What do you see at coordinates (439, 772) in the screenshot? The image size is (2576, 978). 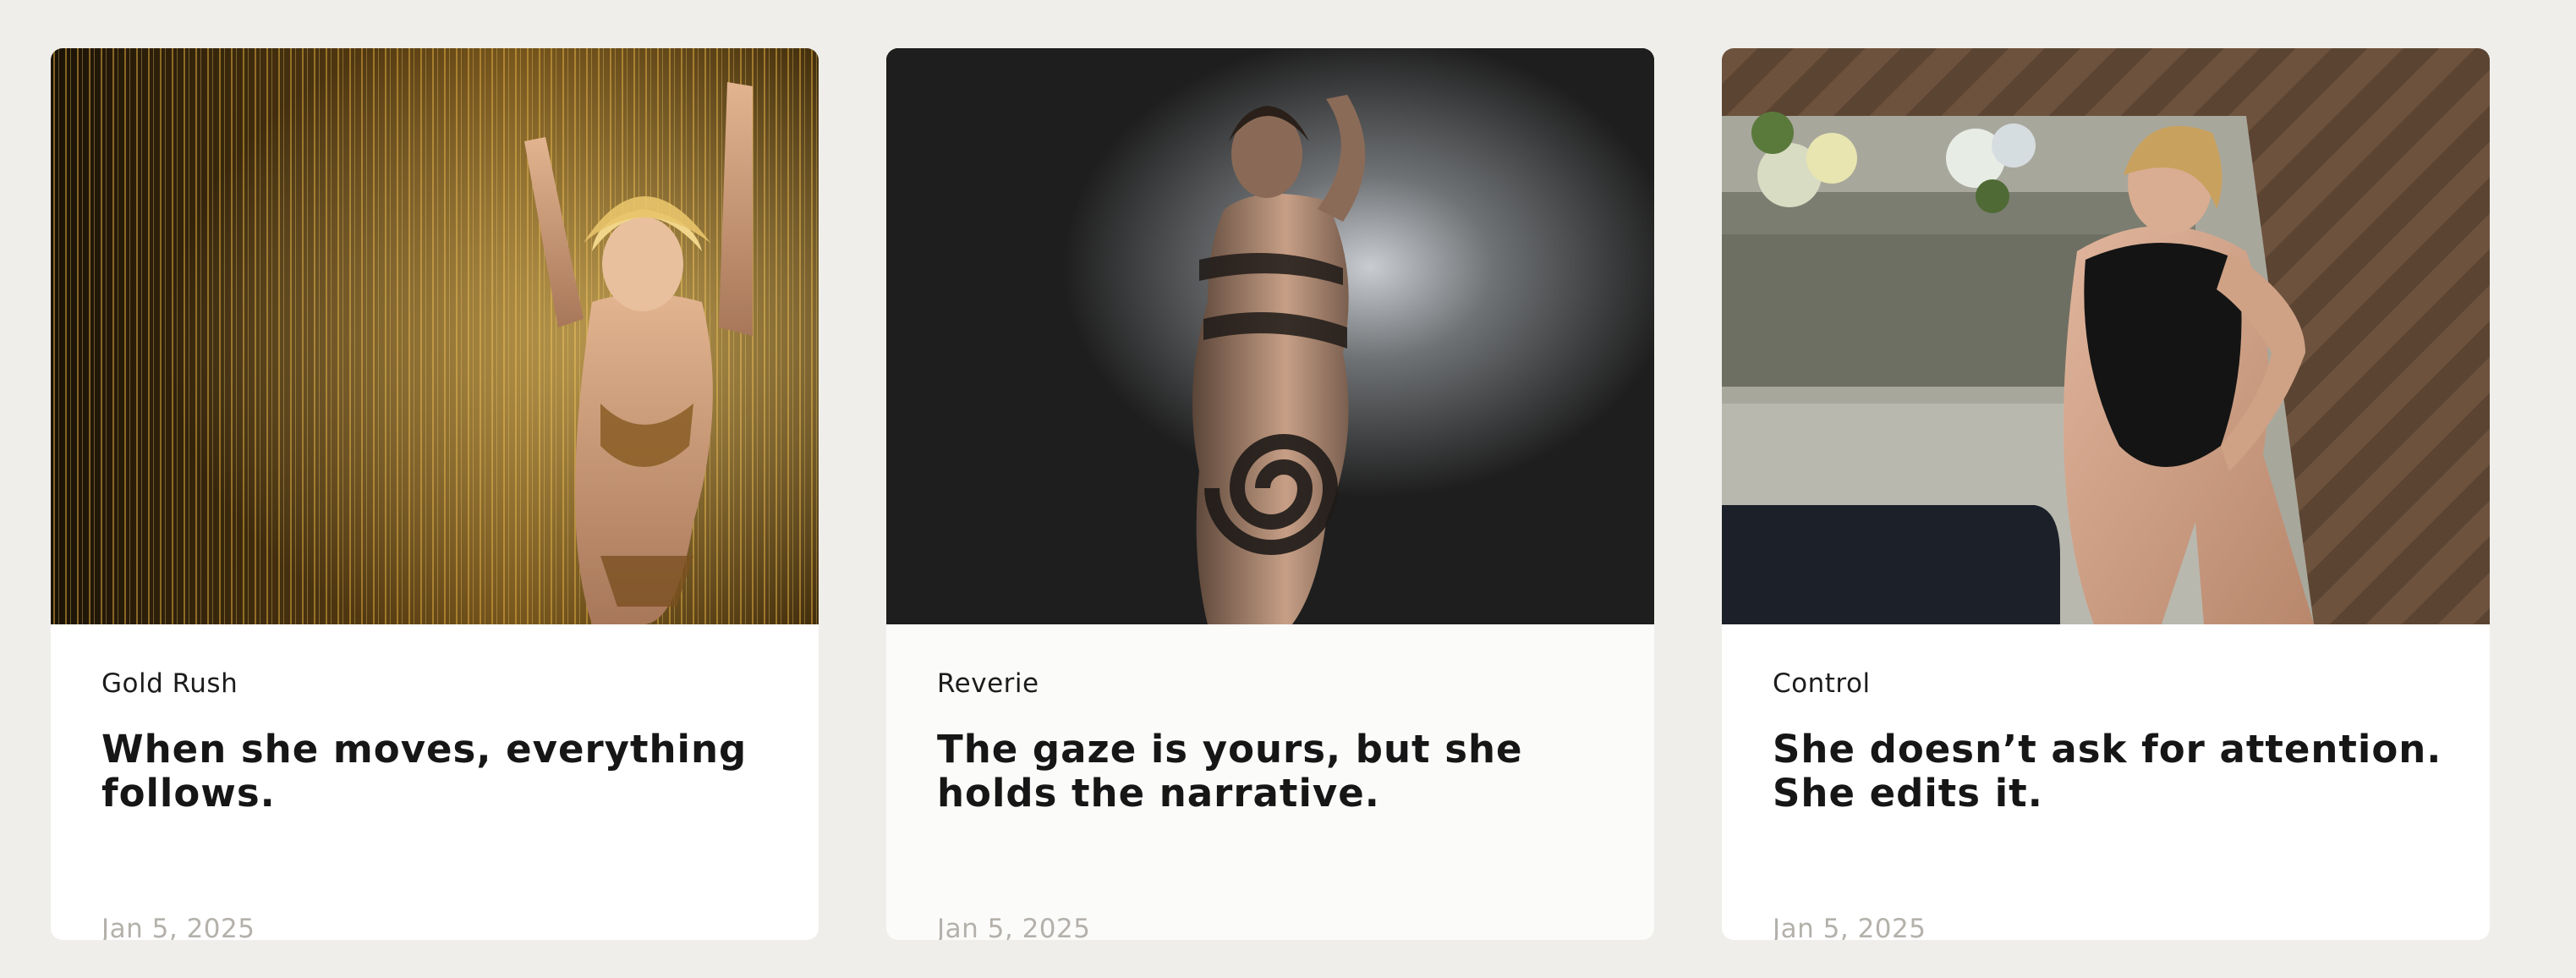 I see `post-headline: When she moves, everything follows.` at bounding box center [439, 772].